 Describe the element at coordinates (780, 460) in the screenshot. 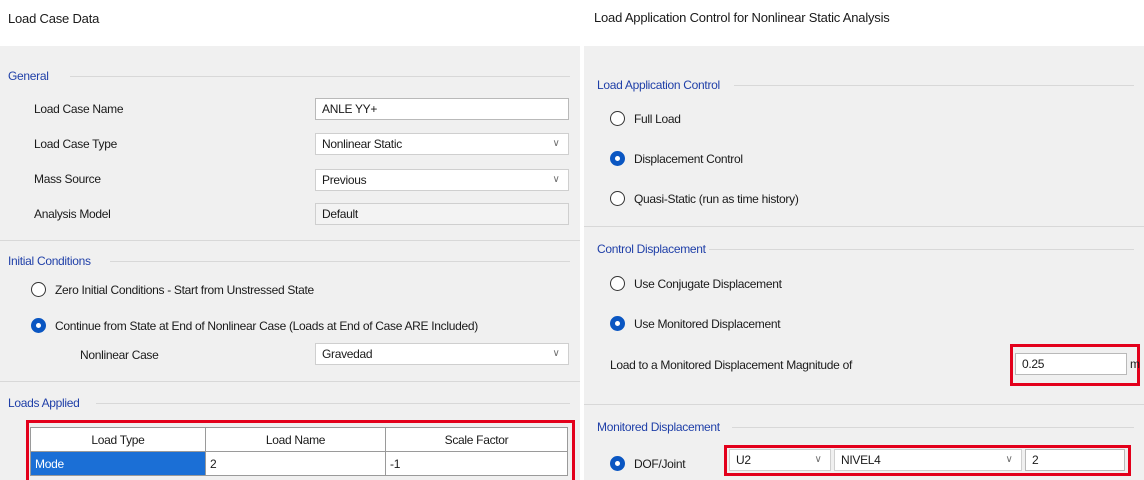

I see `dof-select: U2 ∨` at that location.